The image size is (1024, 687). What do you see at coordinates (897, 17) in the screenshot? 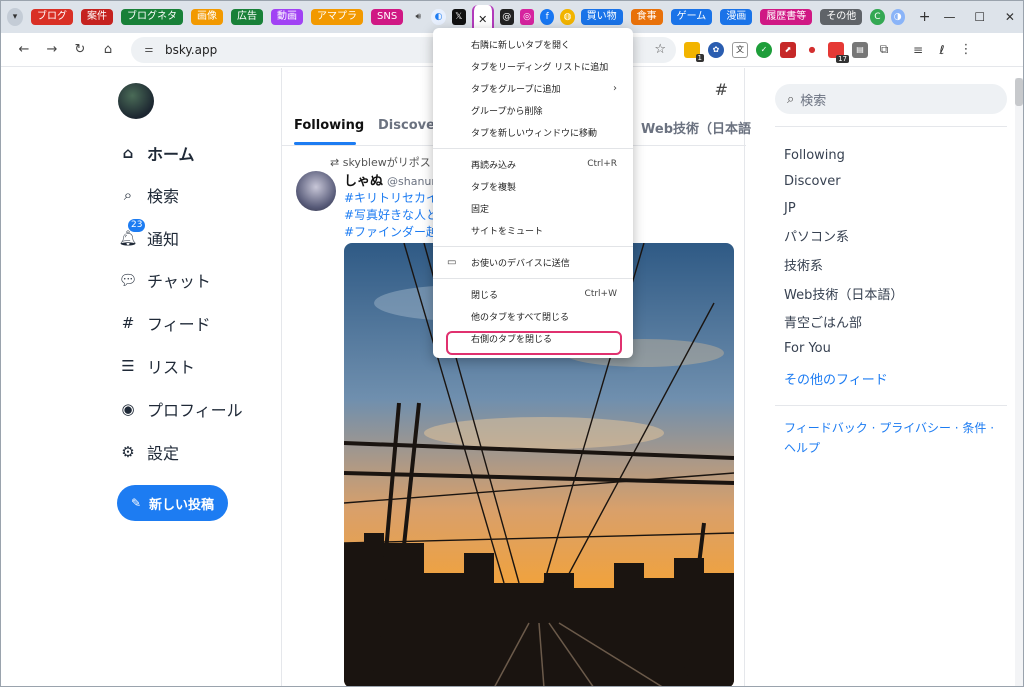
I see `blue-tab-icon: ◑` at bounding box center [897, 17].